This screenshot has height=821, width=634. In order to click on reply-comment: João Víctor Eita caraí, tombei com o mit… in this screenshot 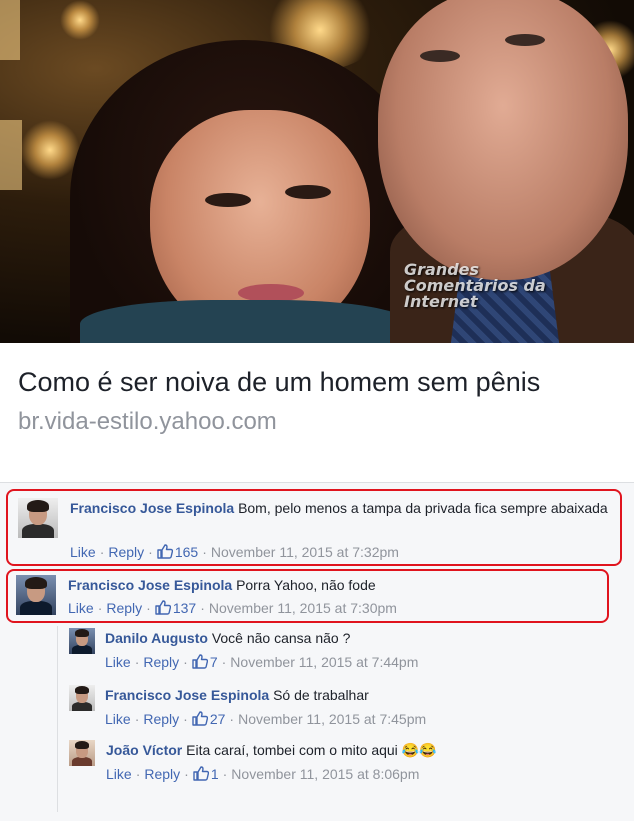, I will do `click(339, 763)`.